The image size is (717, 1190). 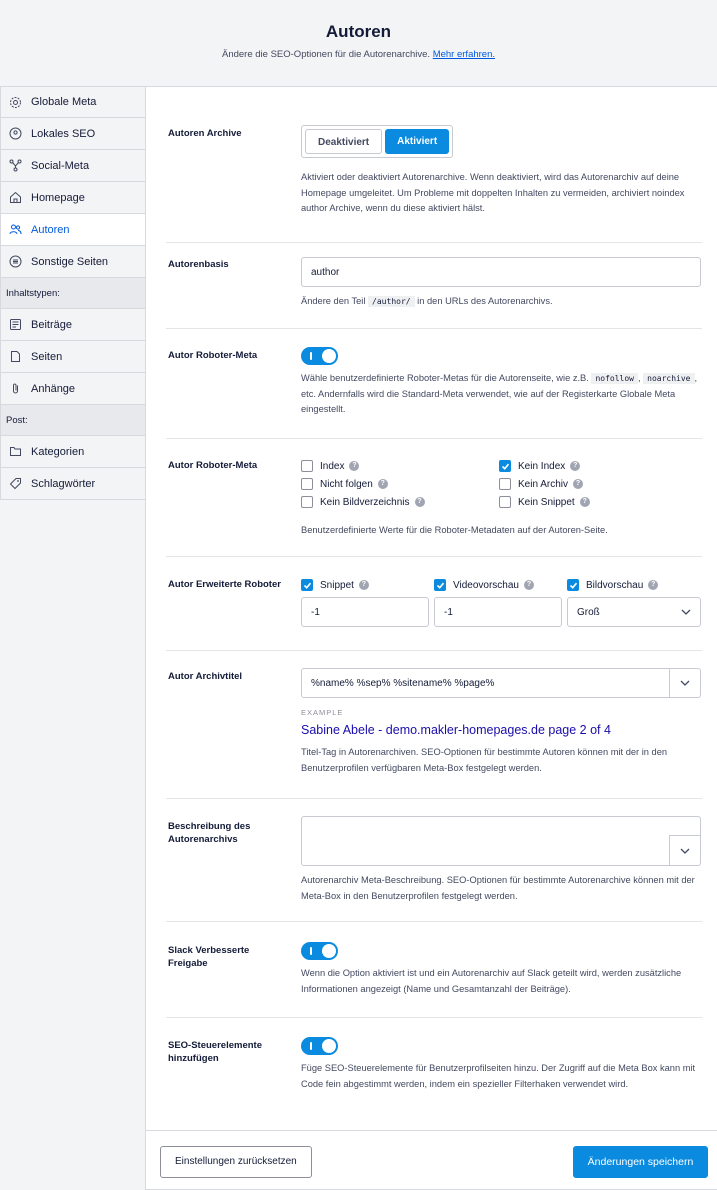 What do you see at coordinates (319, 1046) in the screenshot?
I see `seo-controls-toggle` at bounding box center [319, 1046].